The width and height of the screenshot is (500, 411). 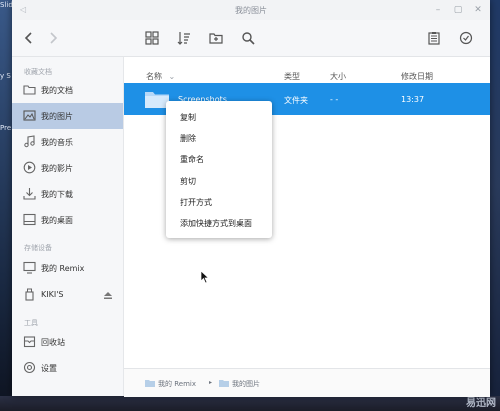 What do you see at coordinates (49, 368) in the screenshot?
I see `sidebar-item-label: 设置` at bounding box center [49, 368].